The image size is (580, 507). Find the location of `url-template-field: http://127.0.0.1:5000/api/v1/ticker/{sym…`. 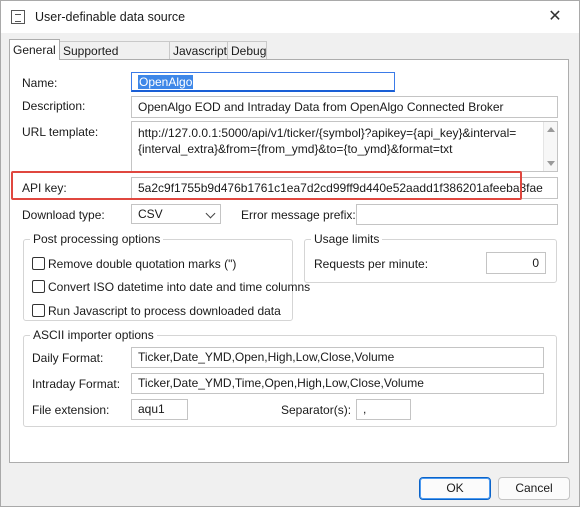

url-template-field: http://127.0.0.1:5000/api/v1/ticker/{sym… is located at coordinates (344, 146).